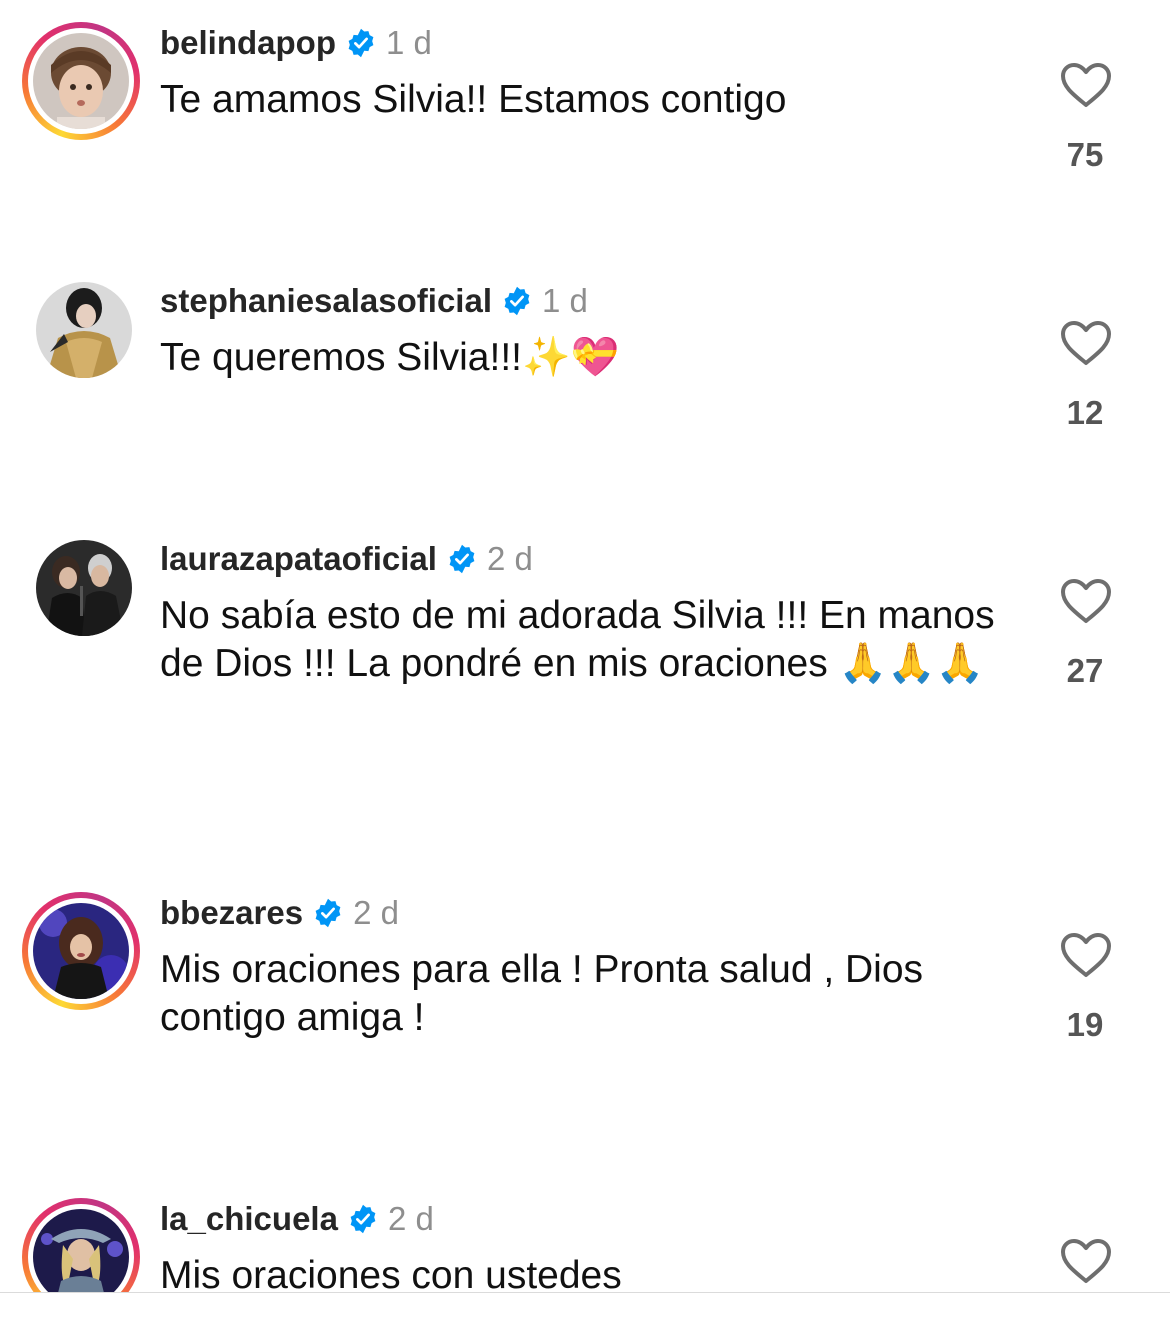  What do you see at coordinates (248, 43) in the screenshot?
I see `comment-username: belindapop` at bounding box center [248, 43].